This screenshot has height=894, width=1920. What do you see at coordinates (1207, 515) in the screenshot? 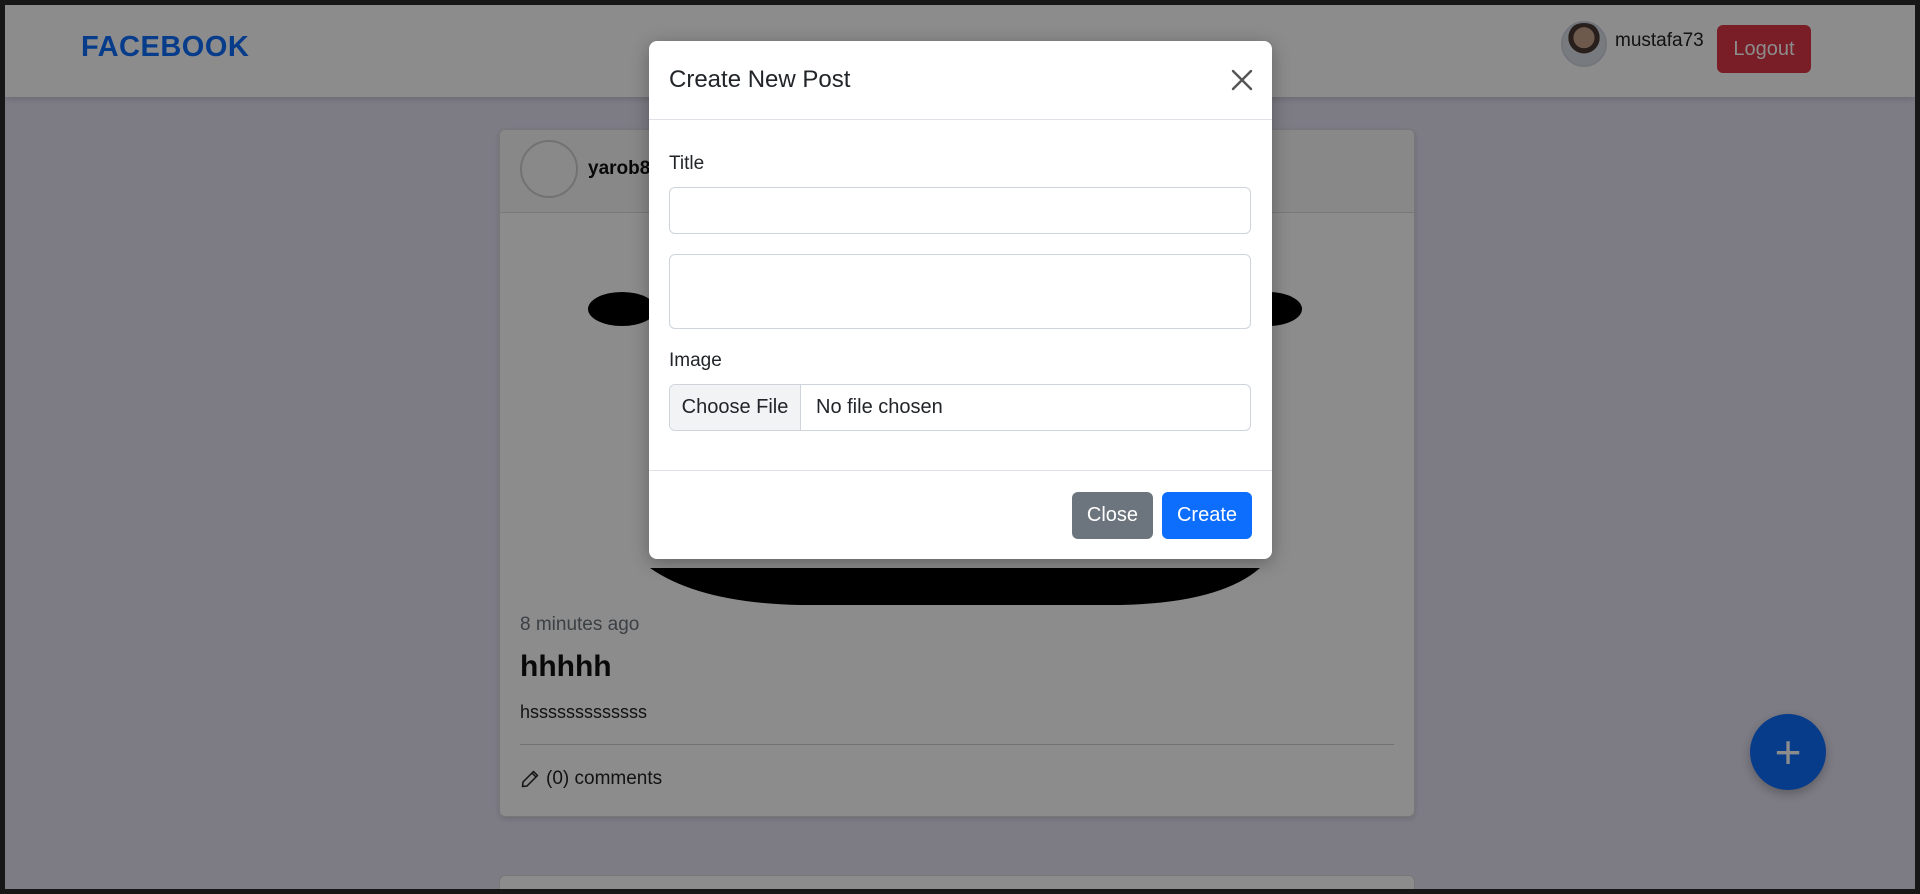
I see `create-button: Create` at bounding box center [1207, 515].